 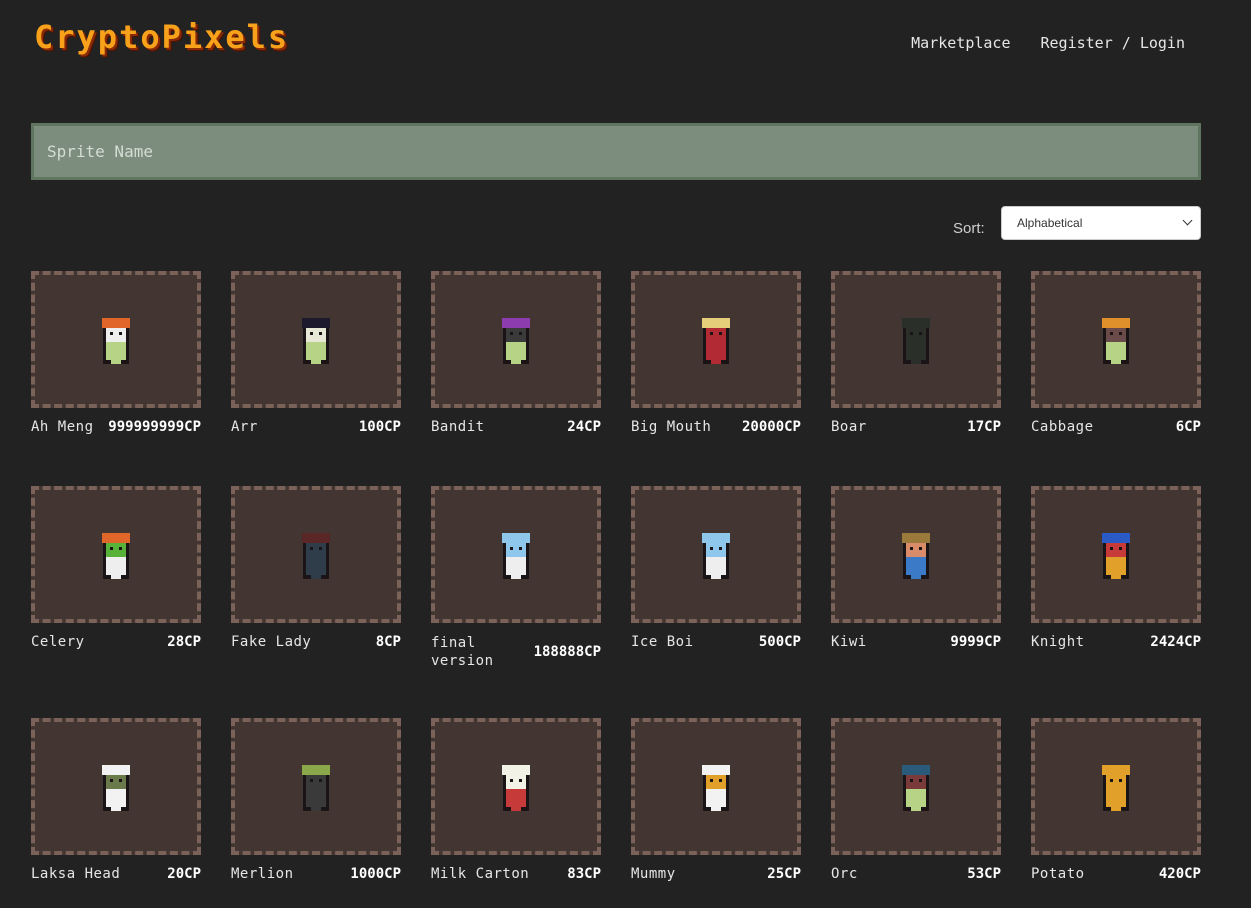 I want to click on sprite-name: Orc, so click(x=844, y=874).